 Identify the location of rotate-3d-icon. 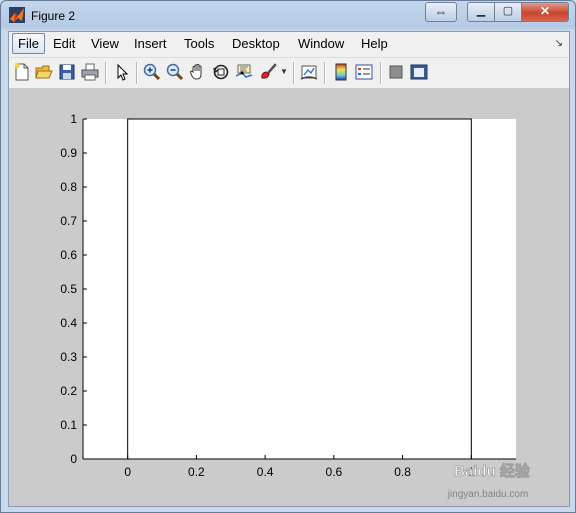
(221, 72).